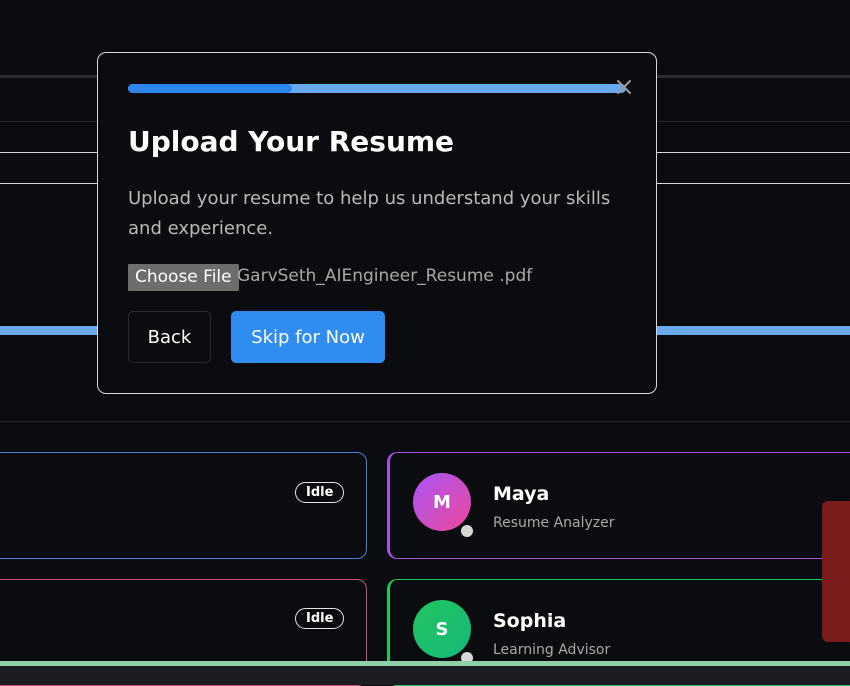  I want to click on close-icon, so click(624, 87).